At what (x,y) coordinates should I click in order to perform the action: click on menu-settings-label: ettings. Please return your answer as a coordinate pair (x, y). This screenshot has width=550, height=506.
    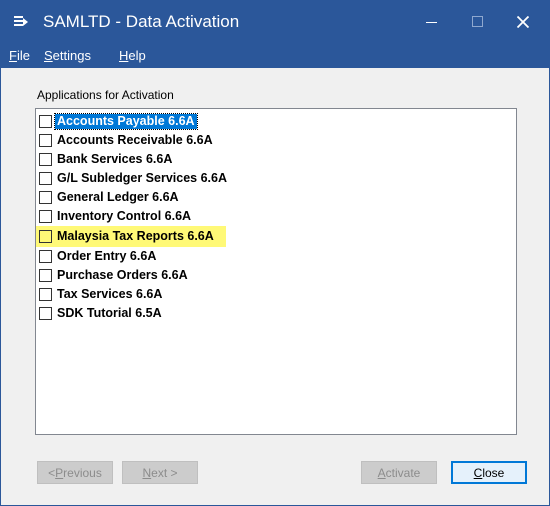
    Looking at the image, I should click on (71, 55).